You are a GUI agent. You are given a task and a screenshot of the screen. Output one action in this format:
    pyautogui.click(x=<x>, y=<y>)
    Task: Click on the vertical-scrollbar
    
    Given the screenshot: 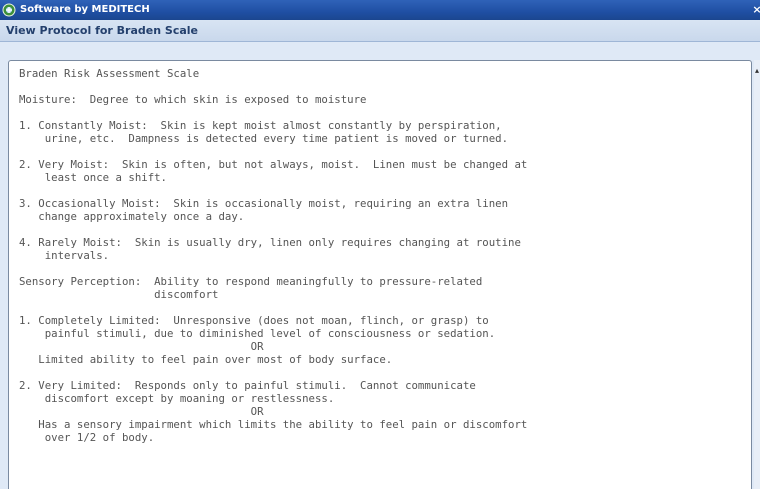 What is the action you would take?
    pyautogui.click(x=757, y=274)
    